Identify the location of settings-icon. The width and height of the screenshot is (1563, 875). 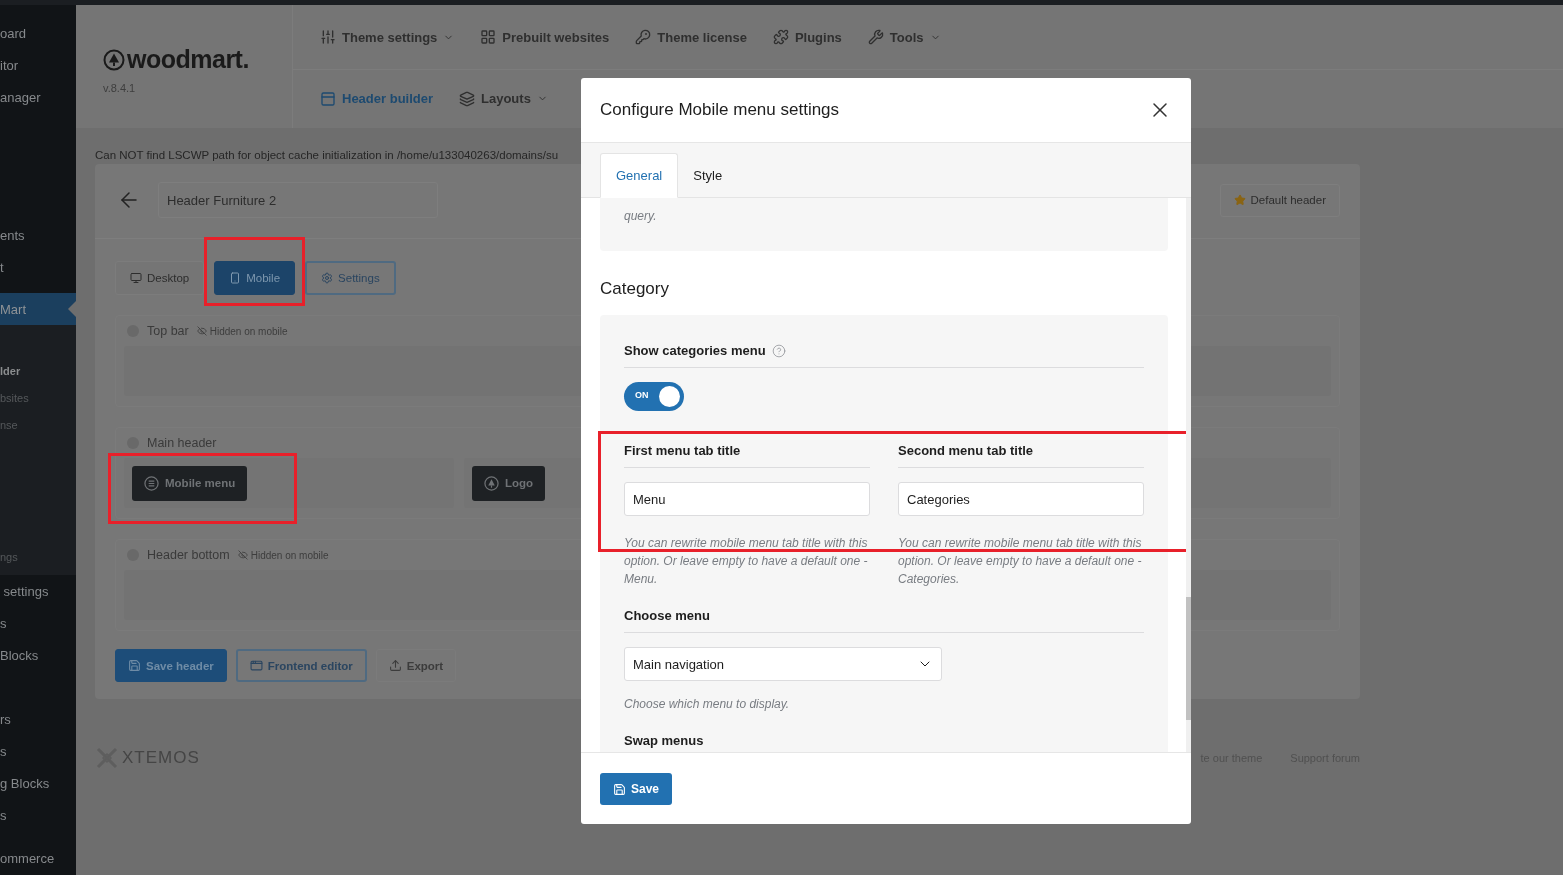
(327, 278).